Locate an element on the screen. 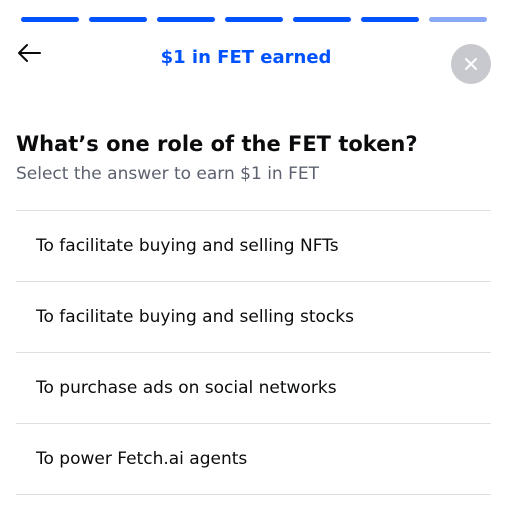  question-title: What’s one role of the FET token? is located at coordinates (217, 144).